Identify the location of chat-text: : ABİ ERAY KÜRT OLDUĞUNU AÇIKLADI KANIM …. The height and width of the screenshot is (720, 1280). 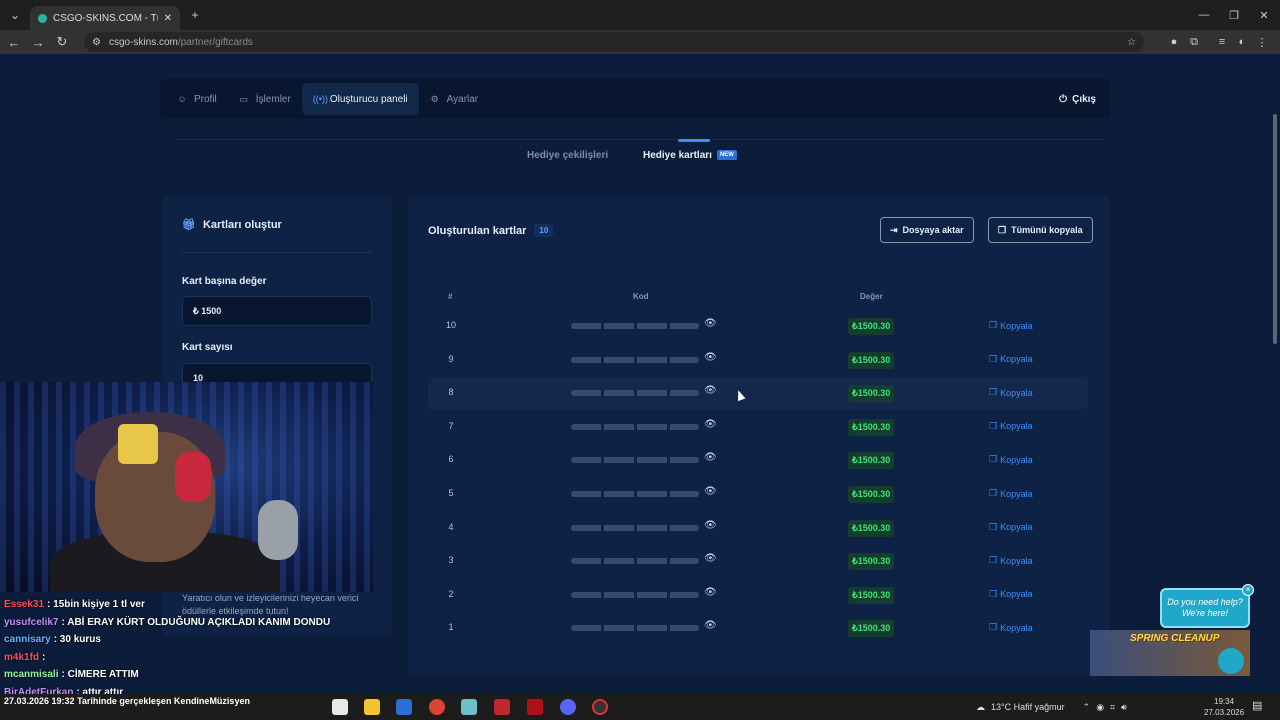
(196, 622).